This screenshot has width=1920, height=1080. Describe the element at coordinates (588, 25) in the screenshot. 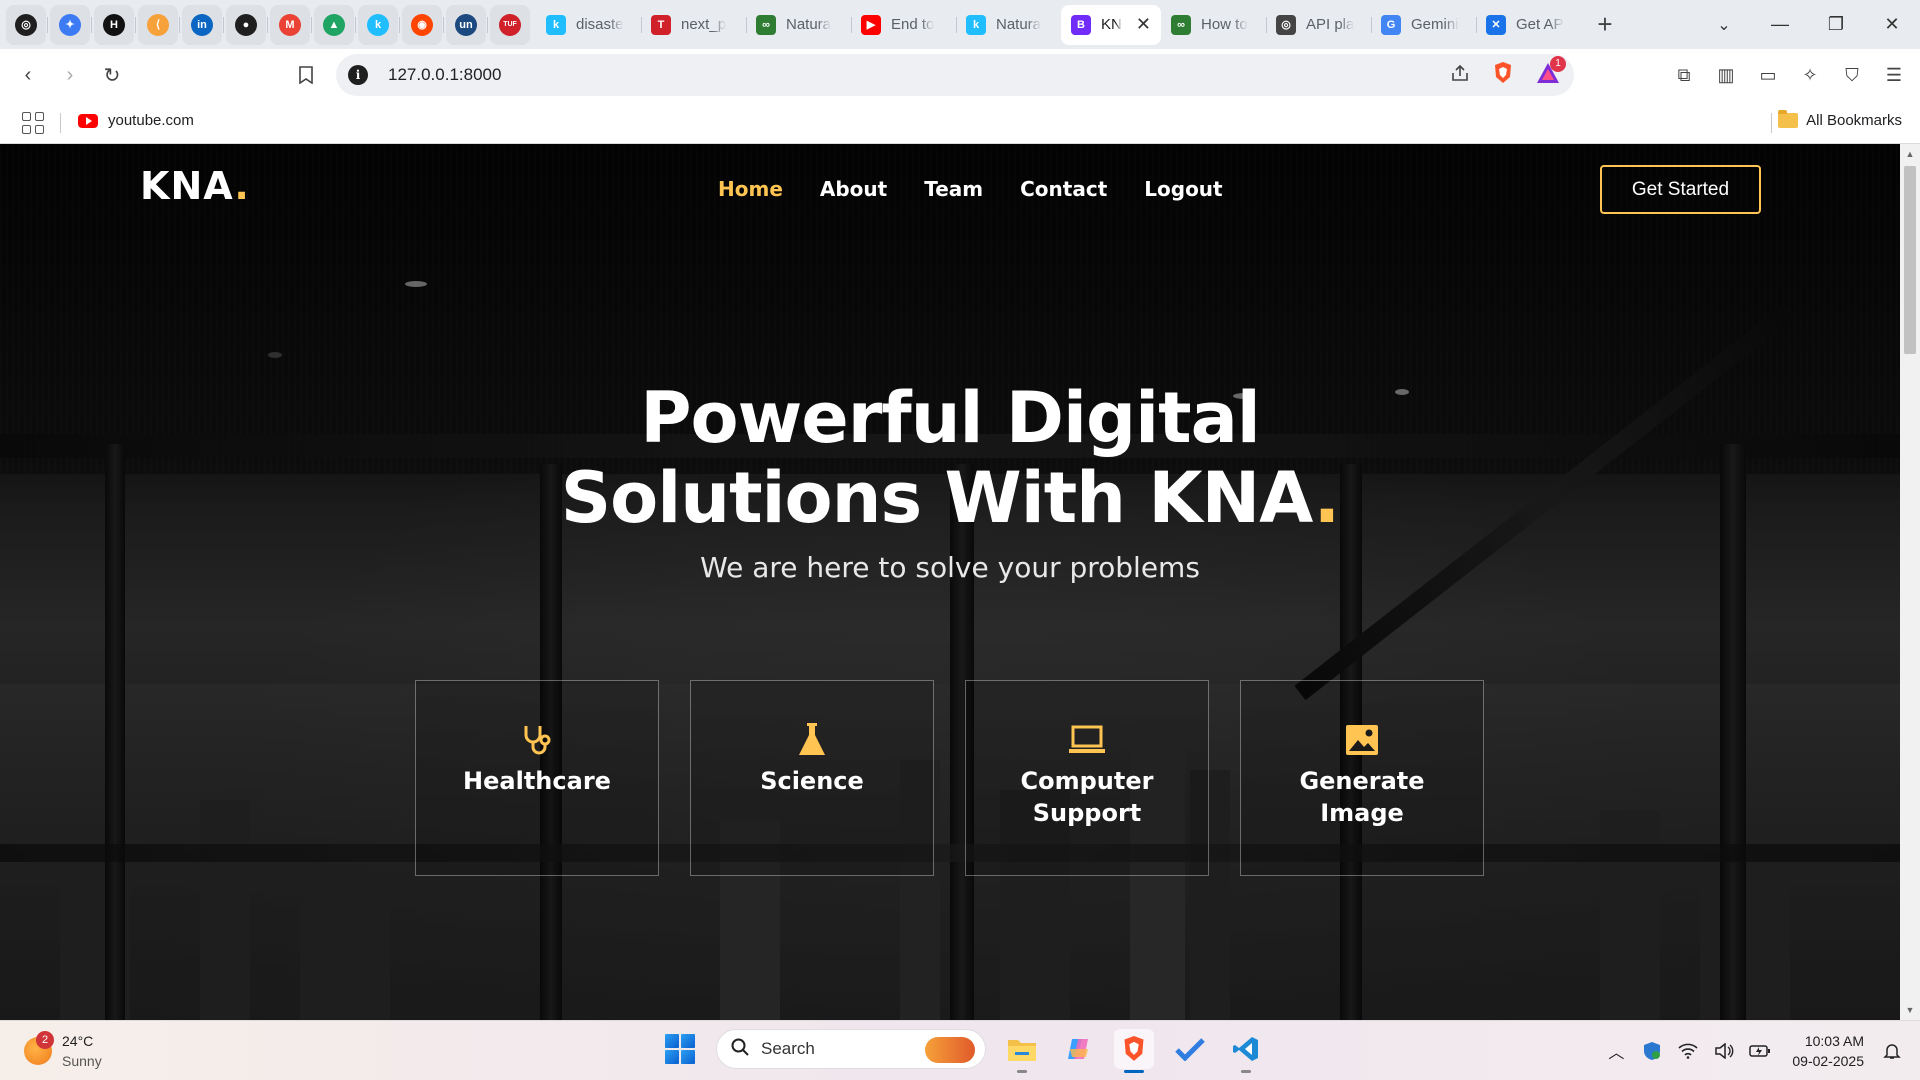

I see `tab: k disaste` at that location.